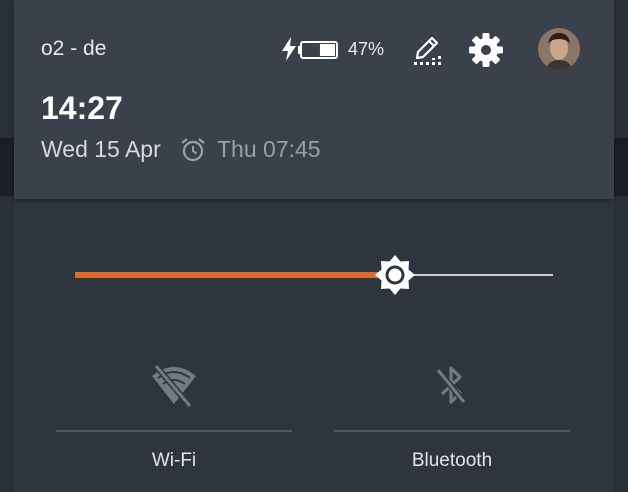 Image resolution: width=628 pixels, height=492 pixels. What do you see at coordinates (82, 108) in the screenshot?
I see `clock-time: 14:27` at bounding box center [82, 108].